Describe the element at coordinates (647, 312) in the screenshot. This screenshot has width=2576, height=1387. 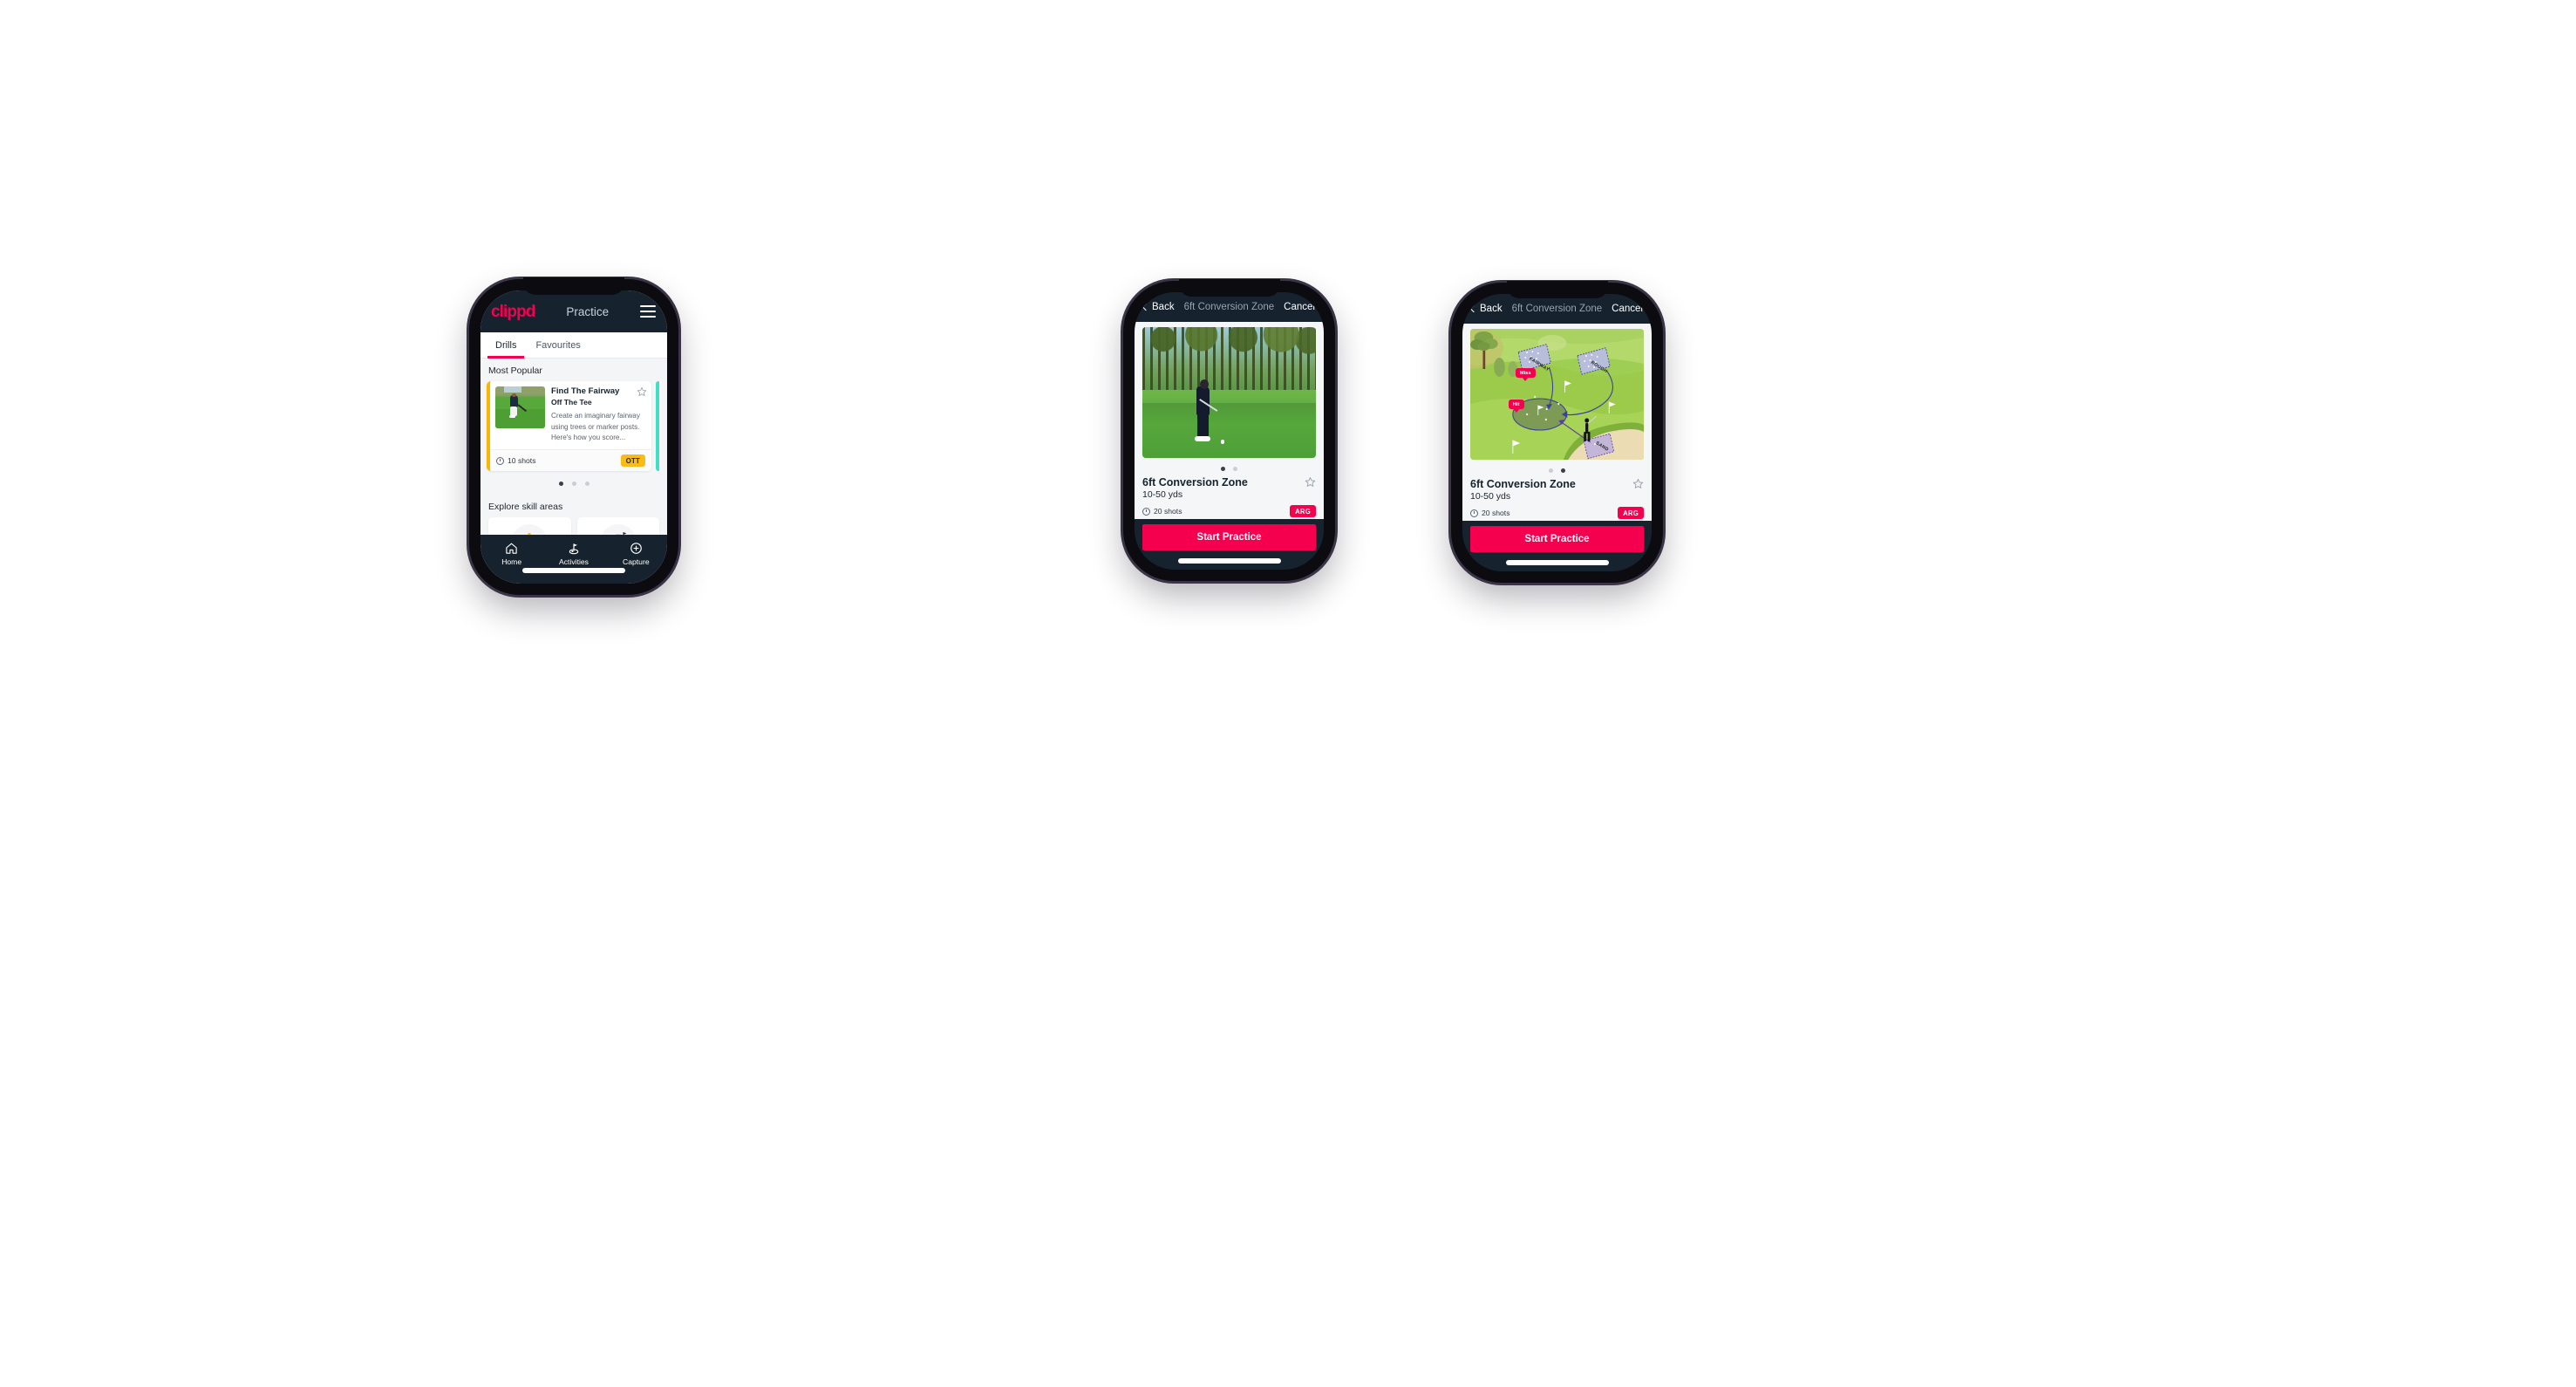
I see `hamburger-menu-icon` at that location.